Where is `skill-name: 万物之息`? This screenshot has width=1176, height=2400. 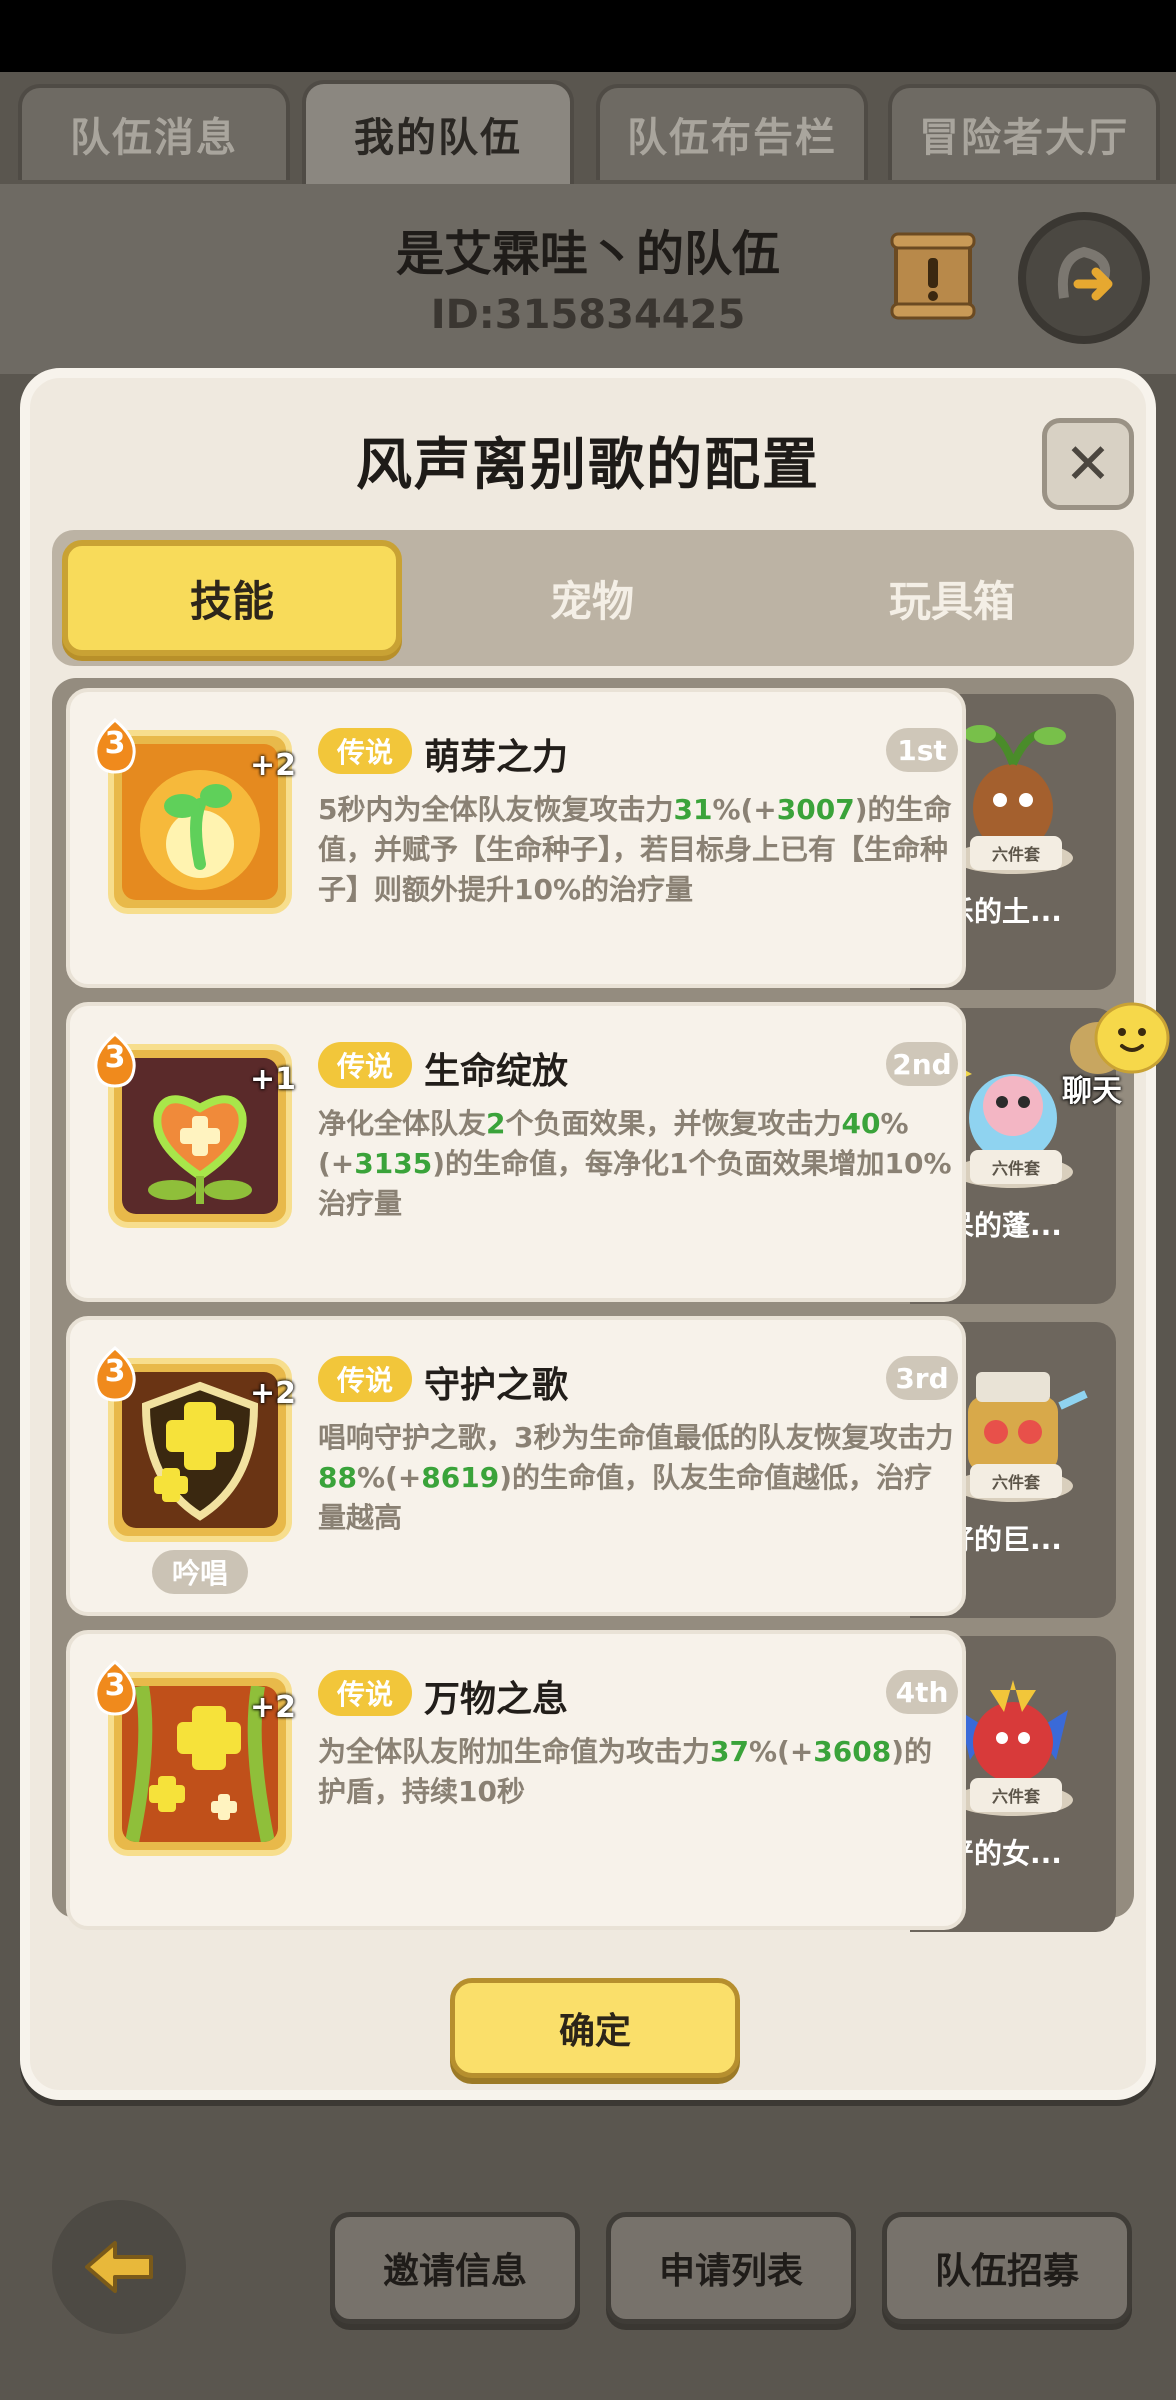 skill-name: 万物之息 is located at coordinates (496, 1699).